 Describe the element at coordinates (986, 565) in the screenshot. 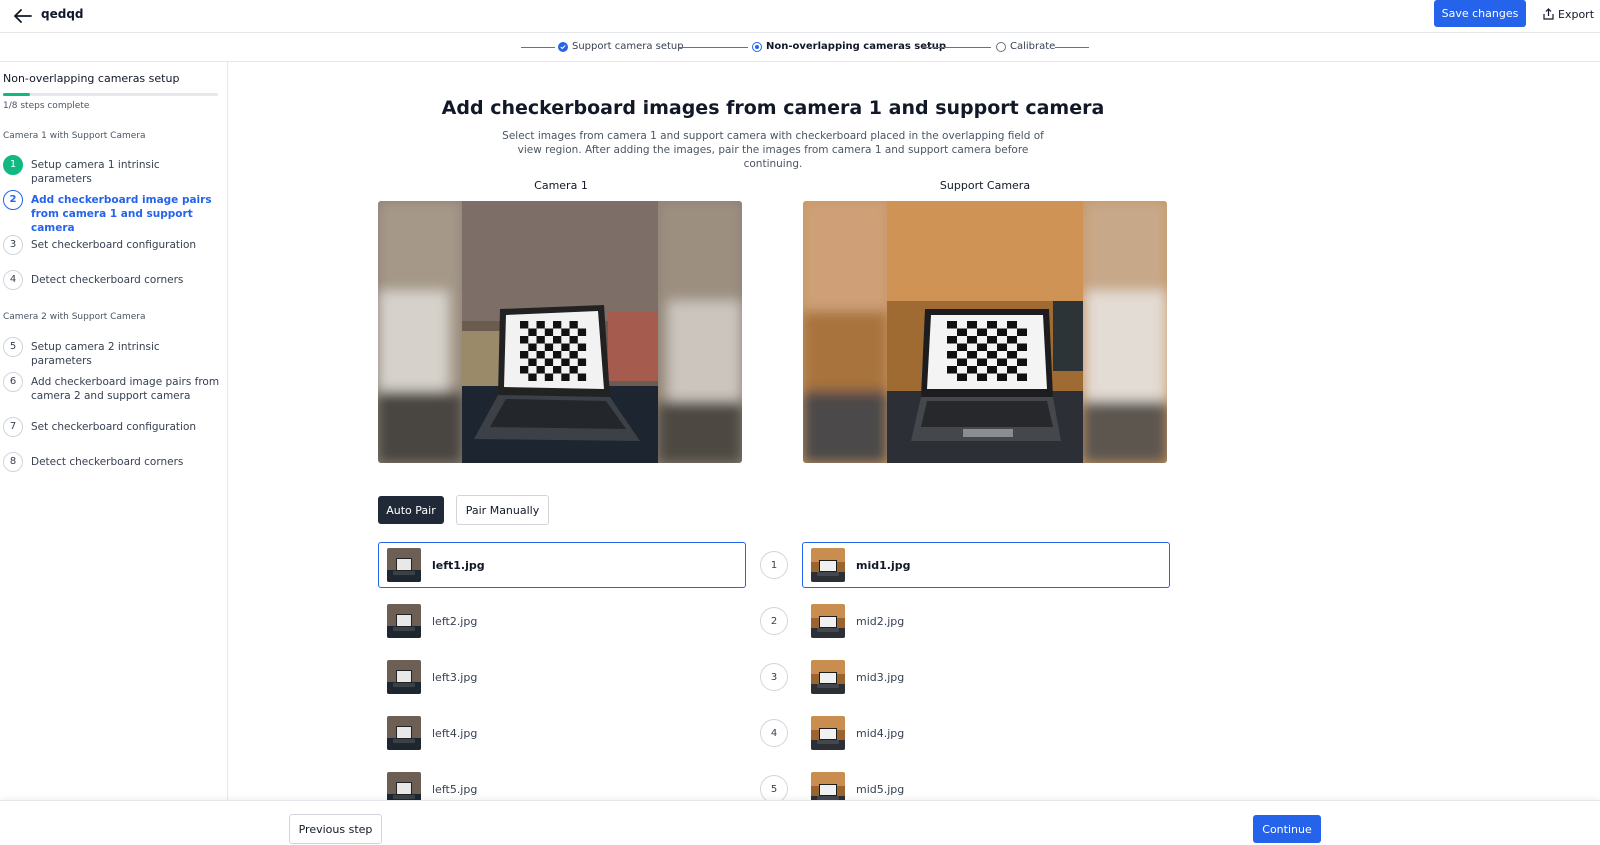

I see `support-camera-image-item: mid1.jpg` at that location.